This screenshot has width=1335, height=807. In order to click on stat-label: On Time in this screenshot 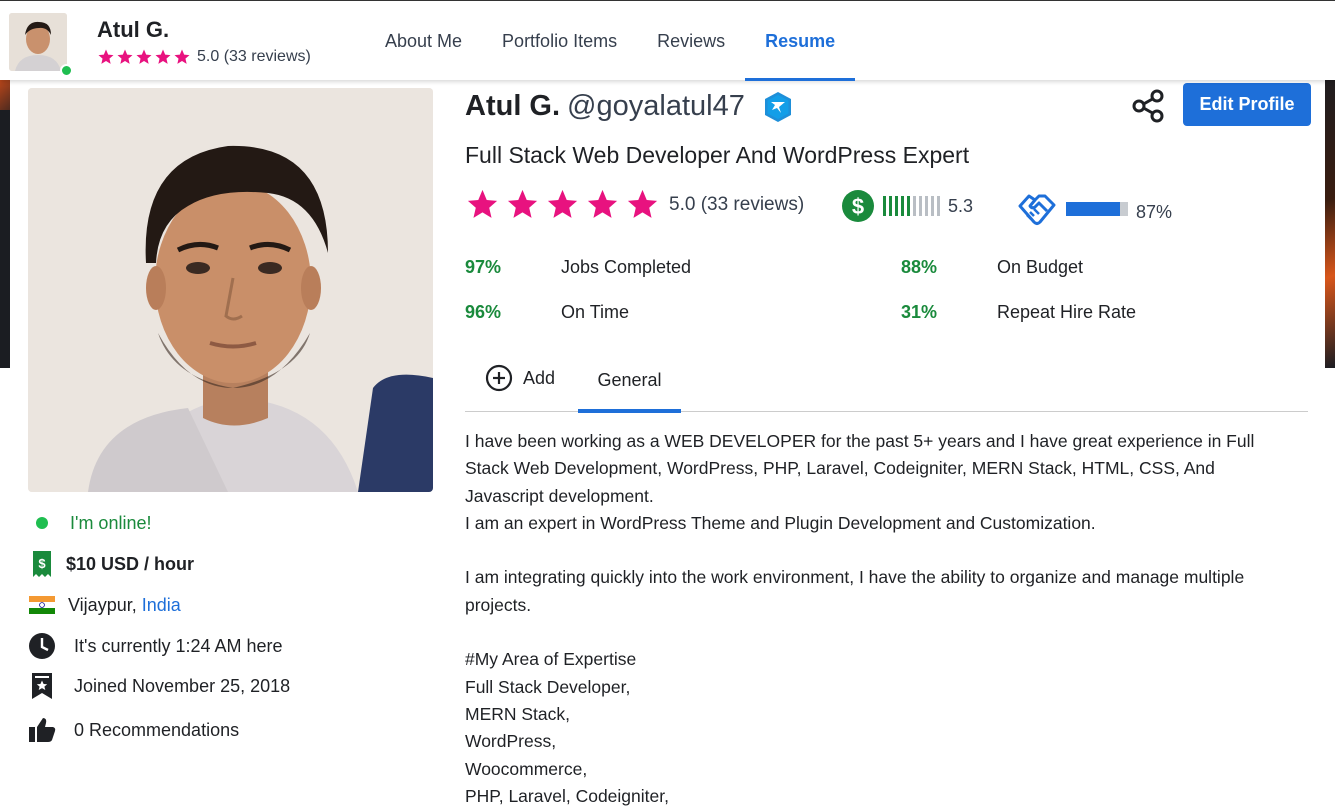, I will do `click(595, 312)`.